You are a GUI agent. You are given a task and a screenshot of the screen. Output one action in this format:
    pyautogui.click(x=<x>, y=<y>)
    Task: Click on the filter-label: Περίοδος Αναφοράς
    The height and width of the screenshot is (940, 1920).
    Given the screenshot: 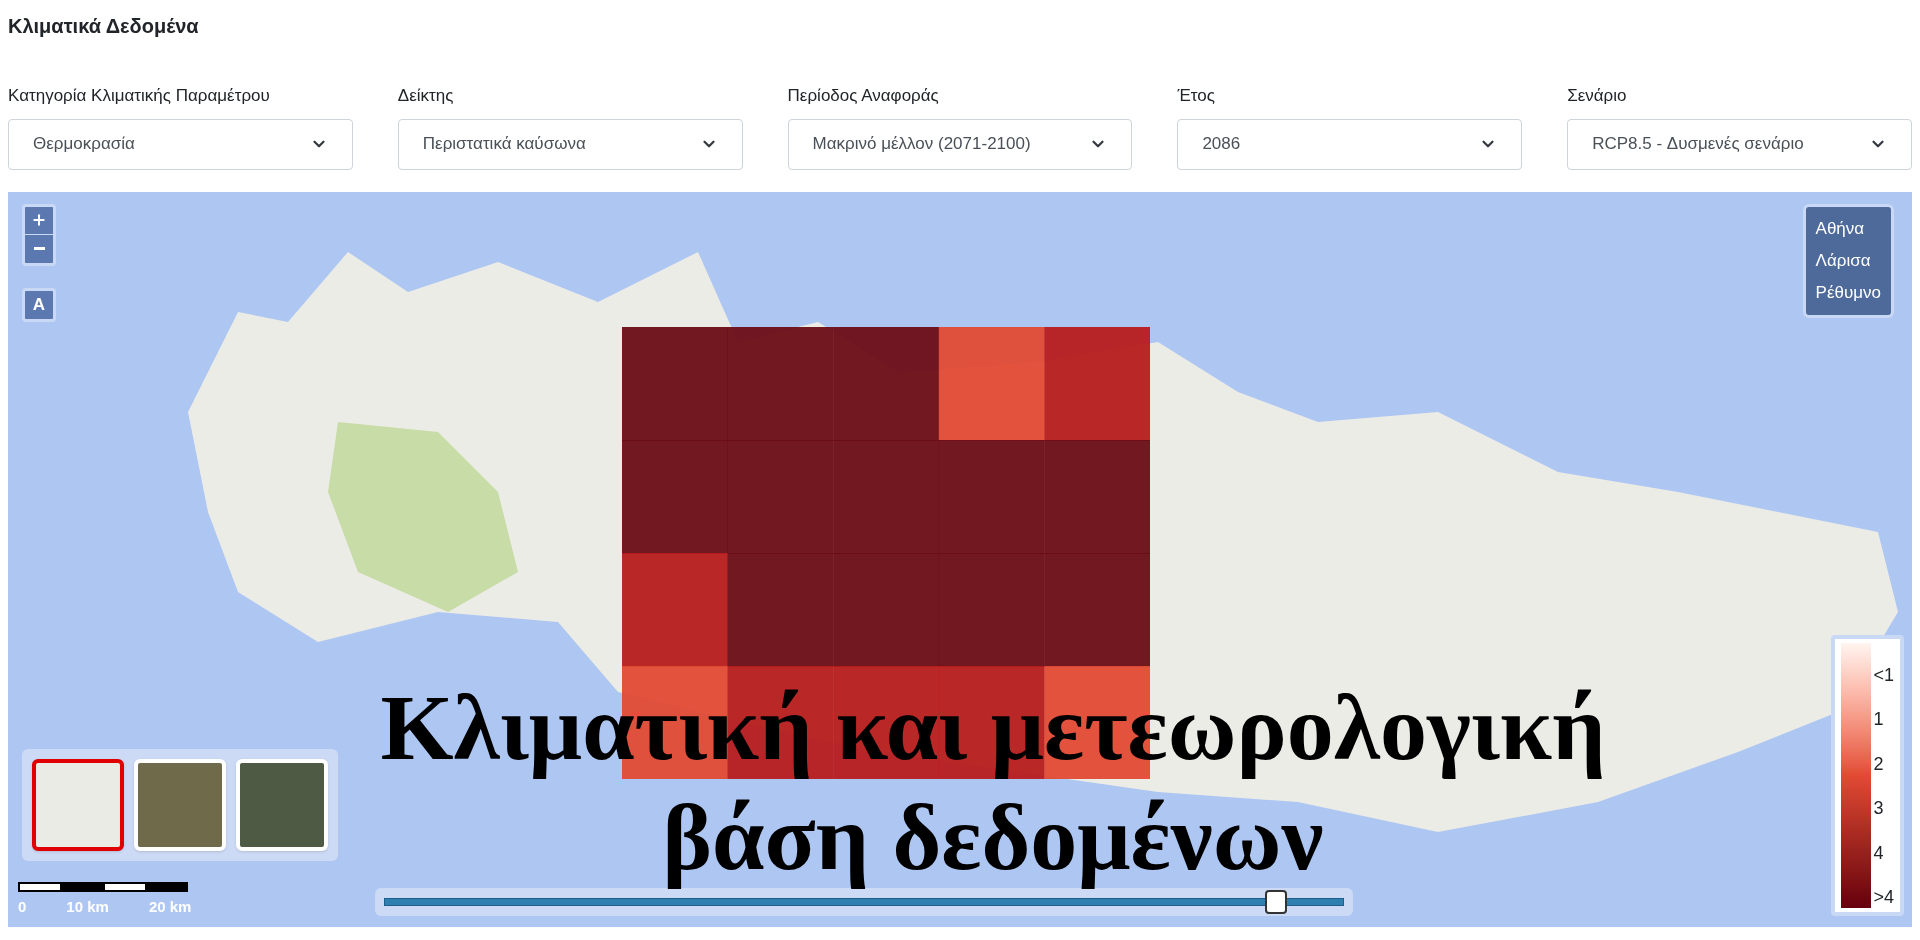 What is the action you would take?
    pyautogui.click(x=863, y=96)
    